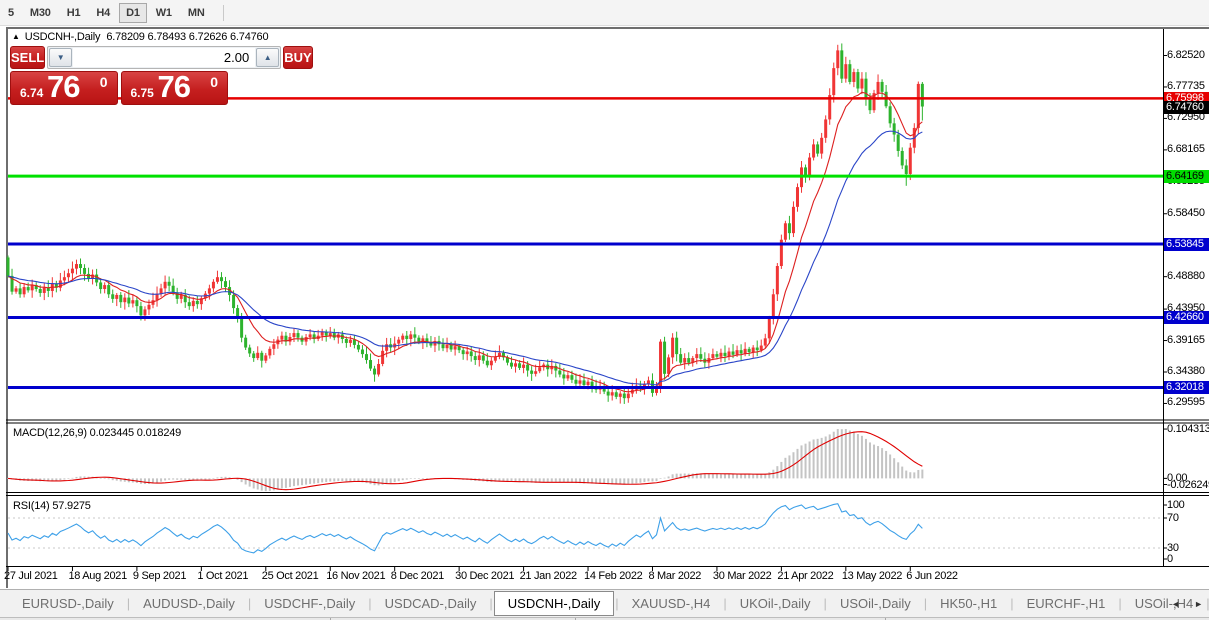 The width and height of the screenshot is (1209, 620). I want to click on timeframe-d1: D1, so click(133, 12).